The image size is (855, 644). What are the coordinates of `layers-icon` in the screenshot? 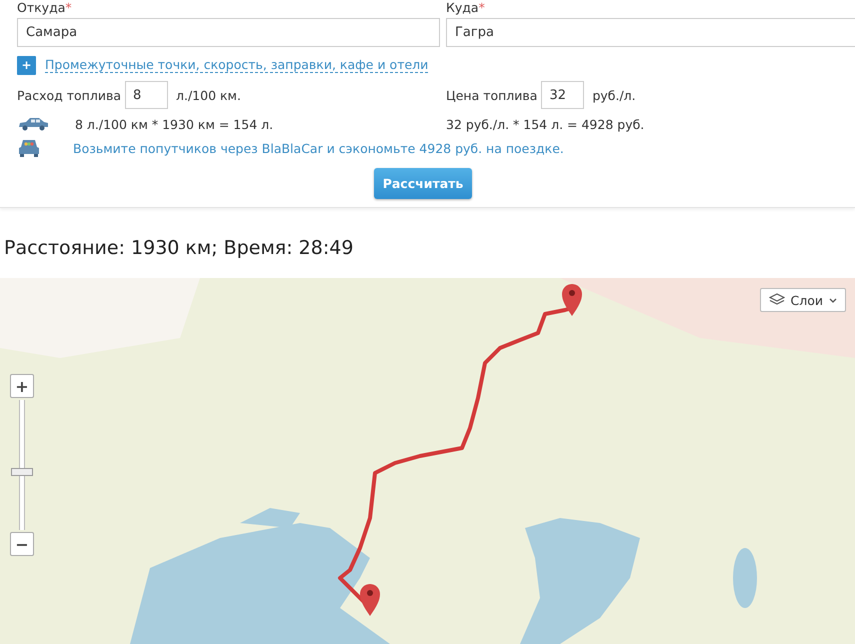 It's located at (776, 300).